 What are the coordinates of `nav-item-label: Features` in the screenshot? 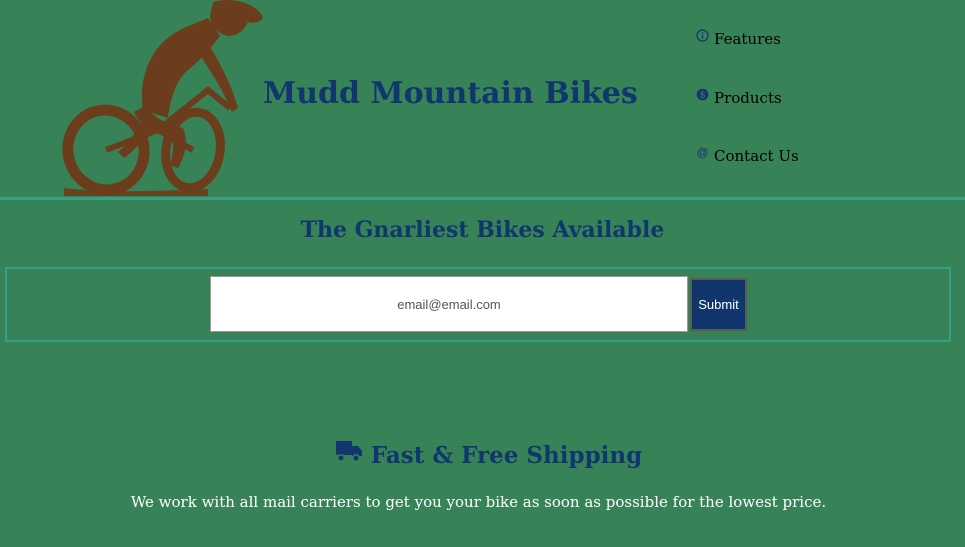 It's located at (747, 39).